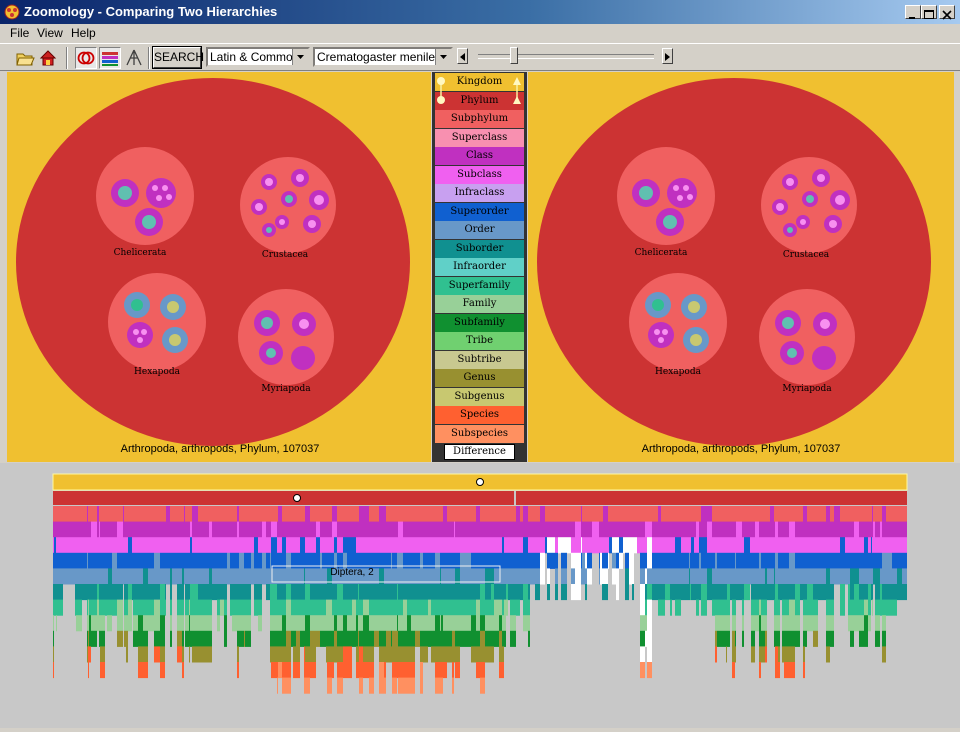  What do you see at coordinates (479, 378) in the screenshot?
I see `legend-level-genus: Genus` at bounding box center [479, 378].